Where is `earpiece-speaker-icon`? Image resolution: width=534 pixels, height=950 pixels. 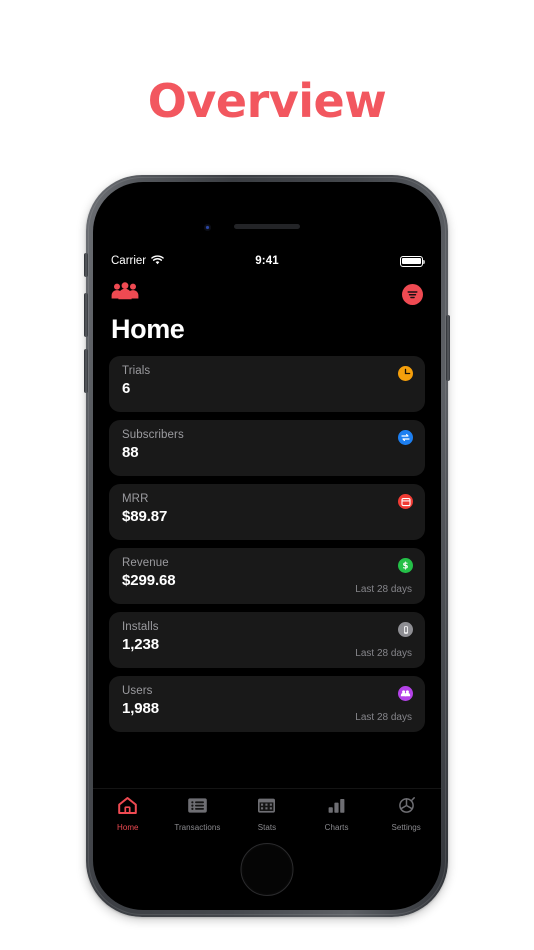
earpiece-speaker-icon is located at coordinates (267, 226).